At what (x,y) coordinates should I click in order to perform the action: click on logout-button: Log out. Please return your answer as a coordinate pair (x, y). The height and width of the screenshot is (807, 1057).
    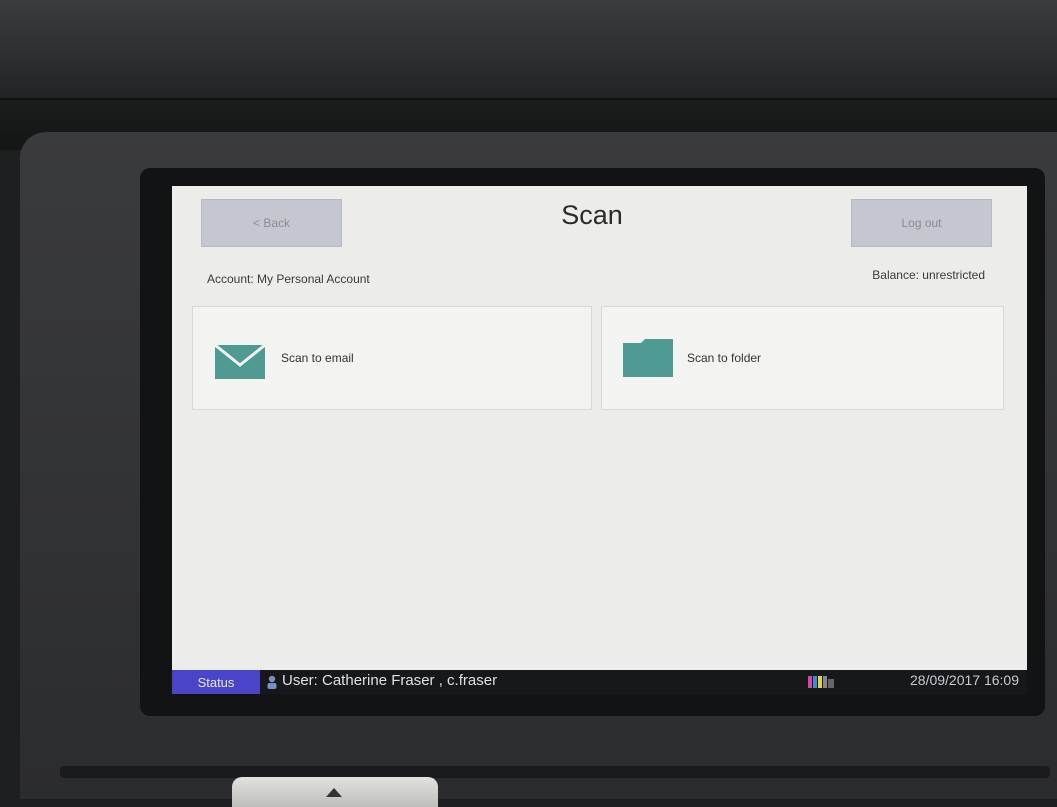
    Looking at the image, I should click on (921, 223).